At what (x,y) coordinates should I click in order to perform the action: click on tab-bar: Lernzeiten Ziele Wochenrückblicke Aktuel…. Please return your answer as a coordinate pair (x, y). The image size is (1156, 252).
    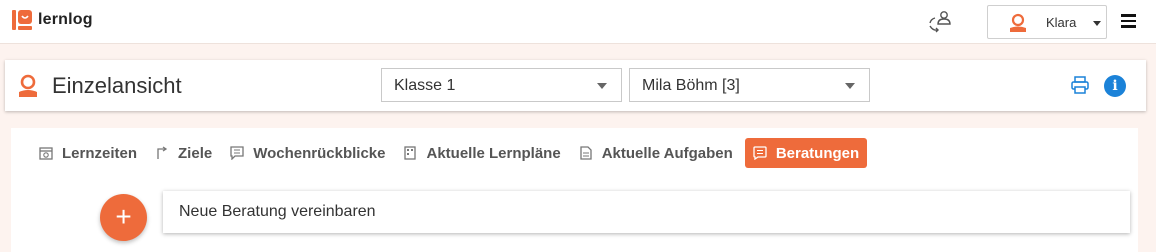
    Looking at the image, I should click on (456, 153).